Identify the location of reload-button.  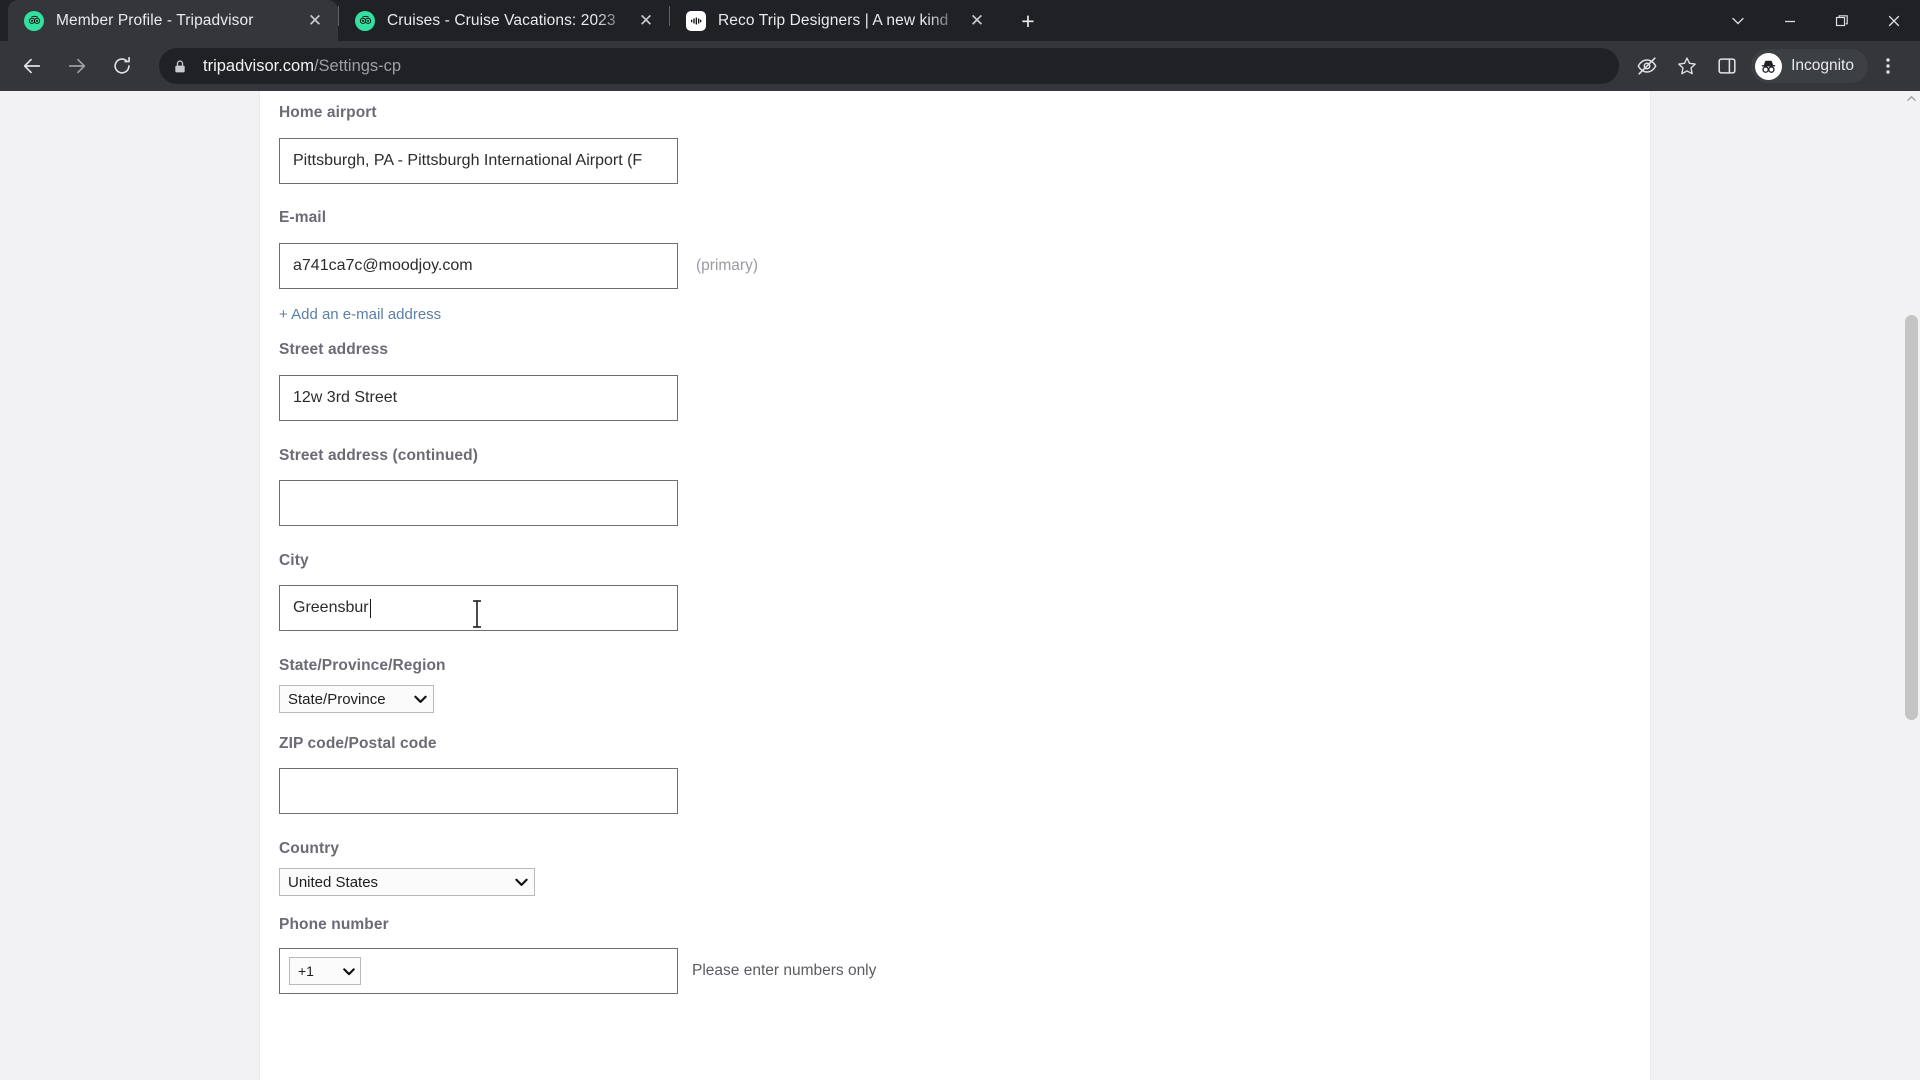
(122, 66).